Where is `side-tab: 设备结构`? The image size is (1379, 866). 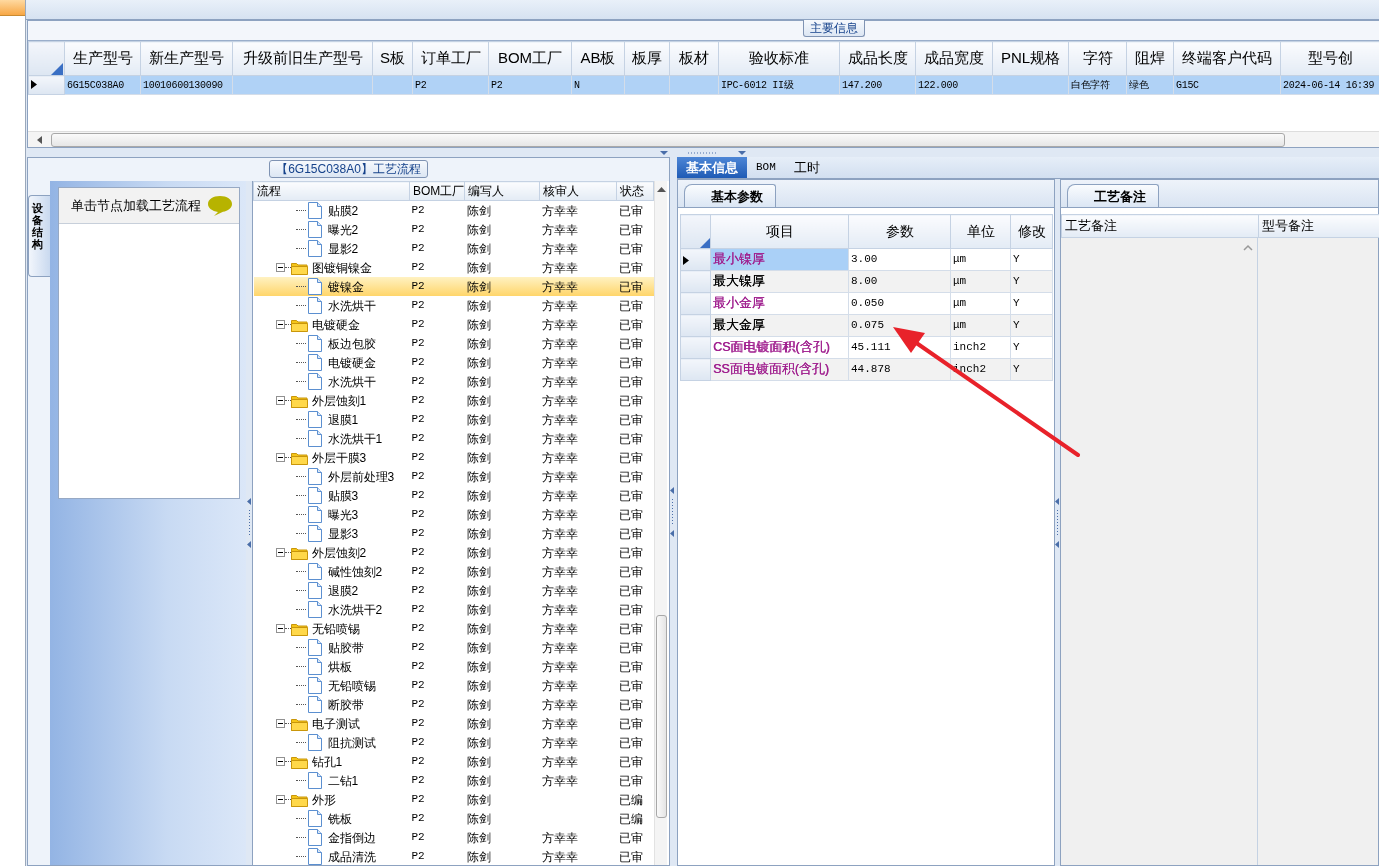 side-tab: 设备结构 is located at coordinates (39, 236).